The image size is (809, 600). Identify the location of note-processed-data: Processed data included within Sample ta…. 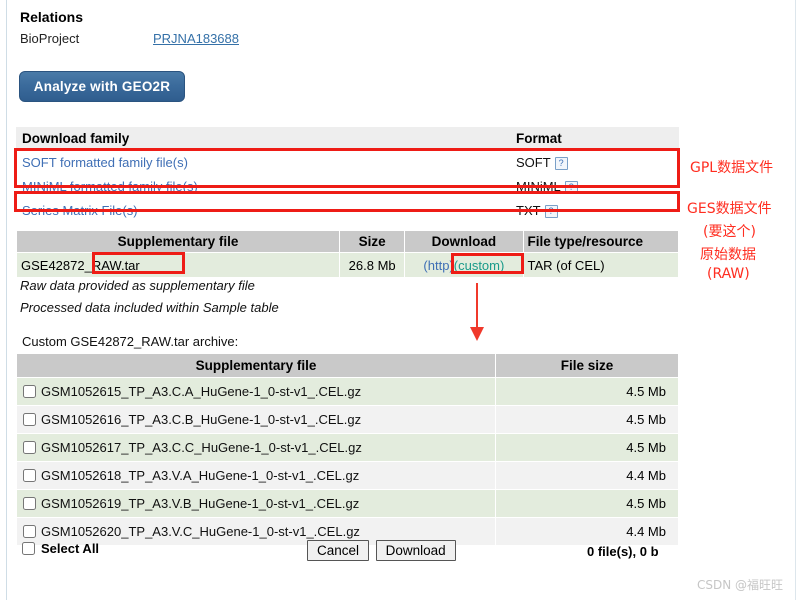
(149, 307).